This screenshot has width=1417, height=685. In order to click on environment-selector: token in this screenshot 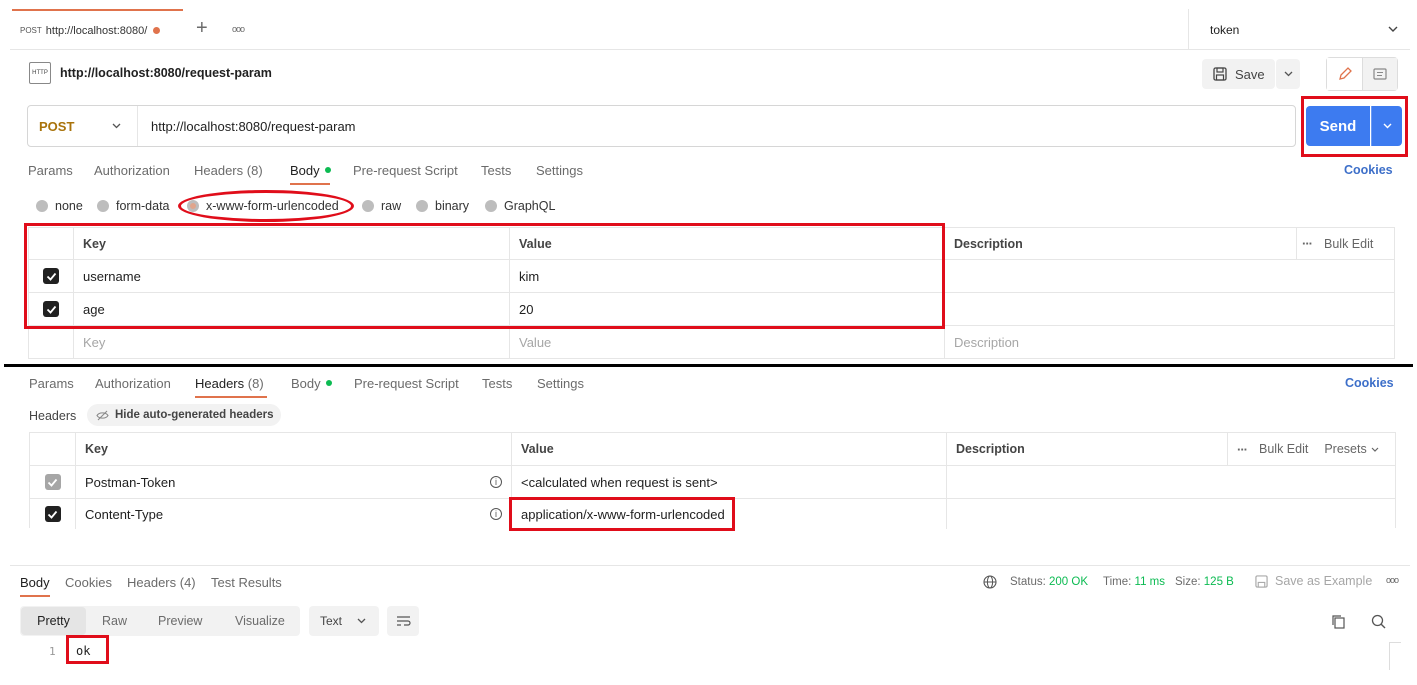, I will do `click(1299, 29)`.